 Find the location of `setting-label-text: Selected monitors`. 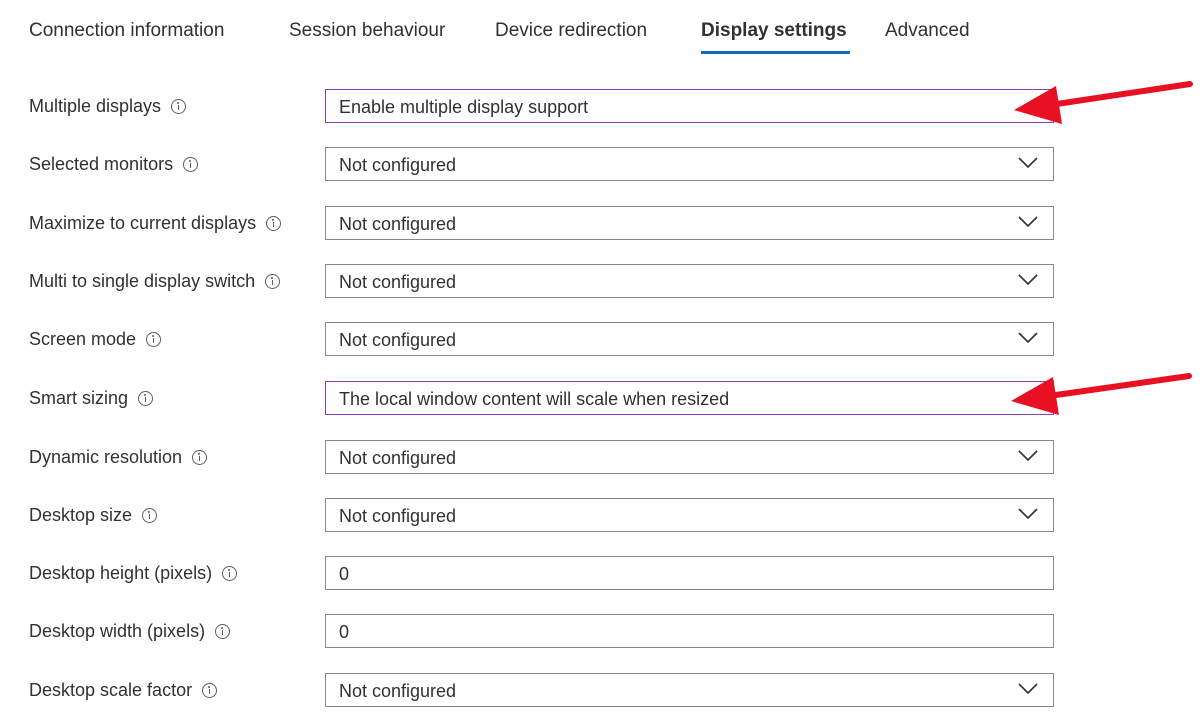

setting-label-text: Selected monitors is located at coordinates (101, 164).